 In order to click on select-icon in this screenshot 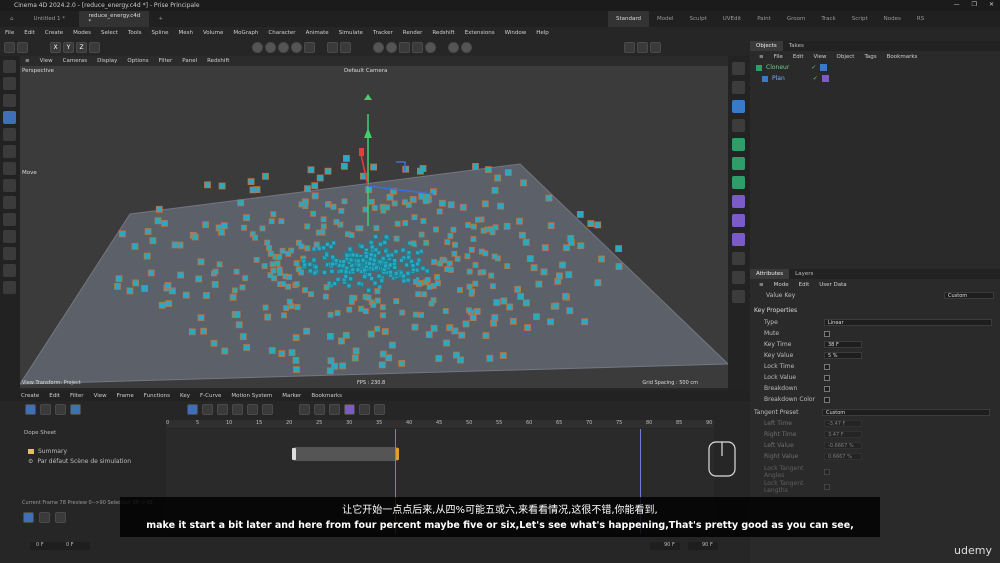, I will do `click(9, 100)`.